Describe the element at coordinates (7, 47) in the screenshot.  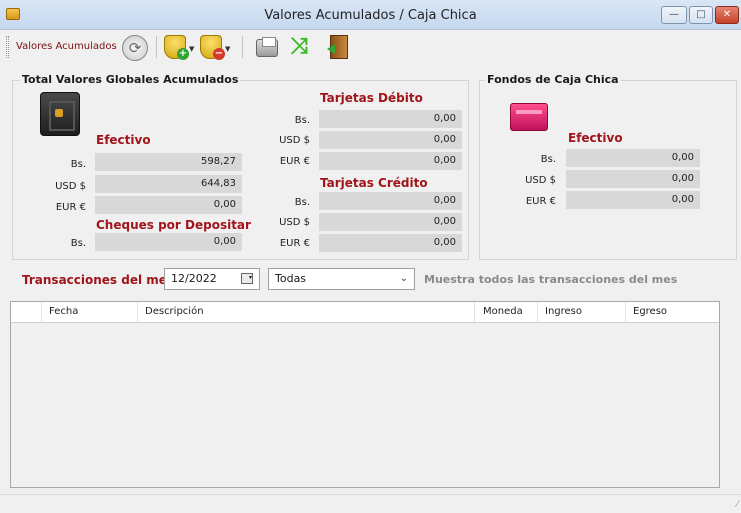
I see `toolbar-grip` at that location.